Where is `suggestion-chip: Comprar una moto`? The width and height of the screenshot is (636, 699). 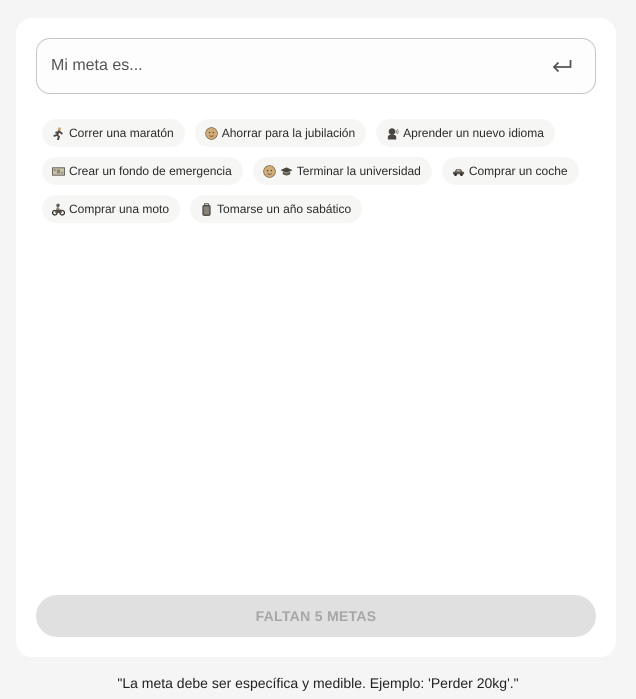
suggestion-chip: Comprar una moto is located at coordinates (111, 209).